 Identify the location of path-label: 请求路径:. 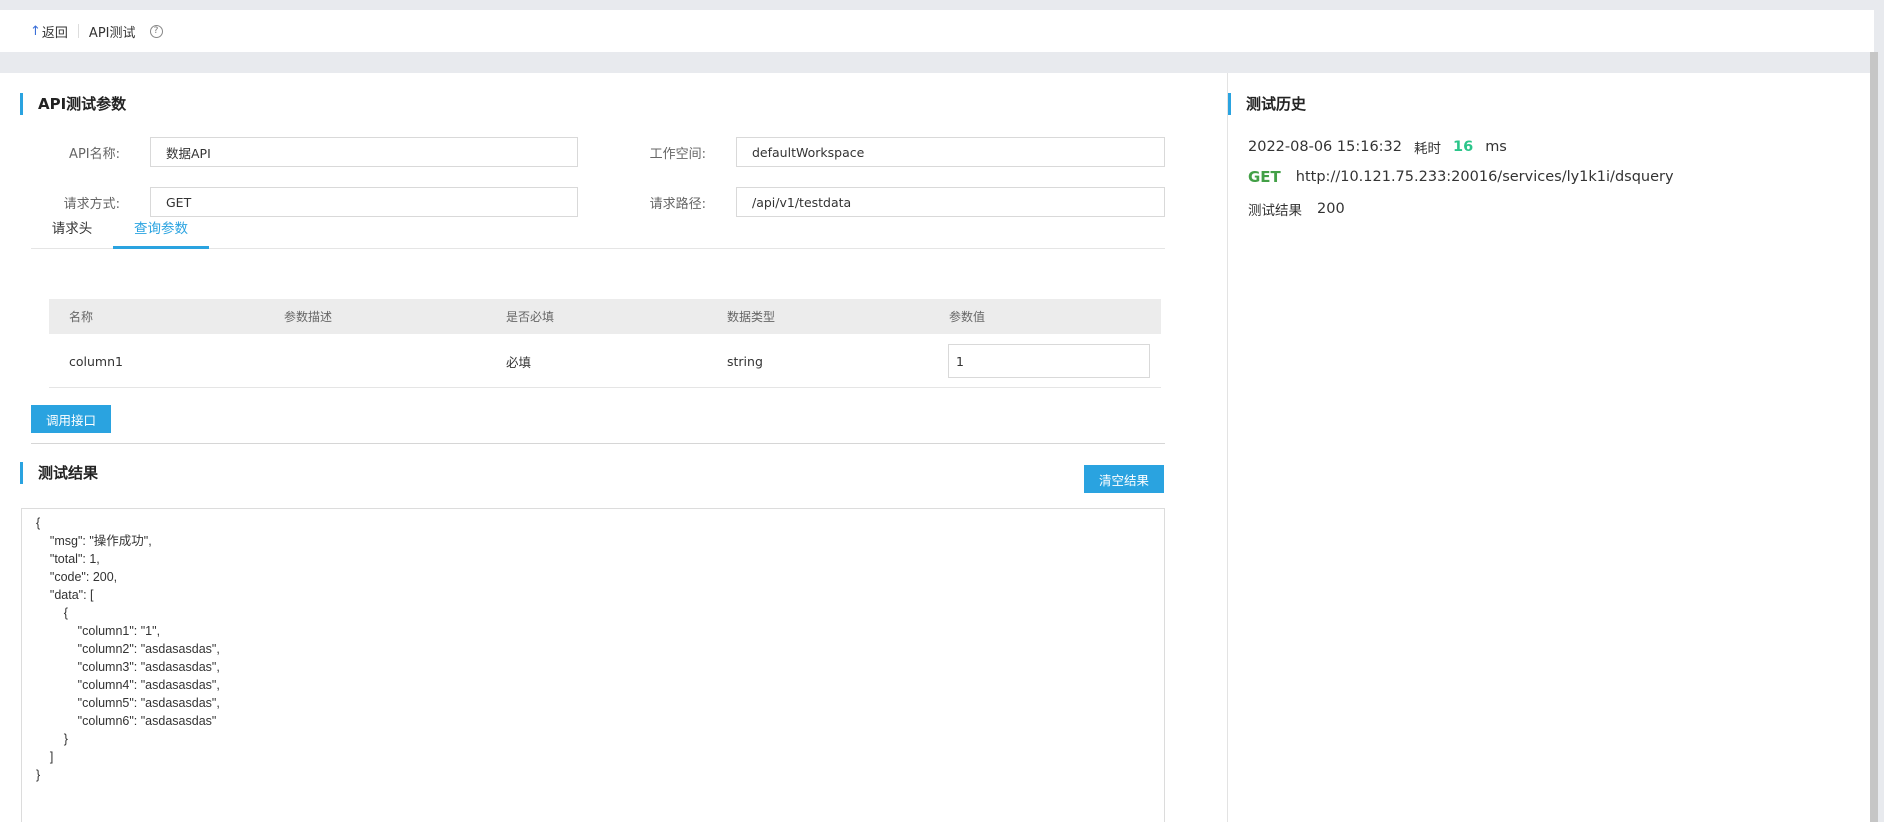
(677, 204).